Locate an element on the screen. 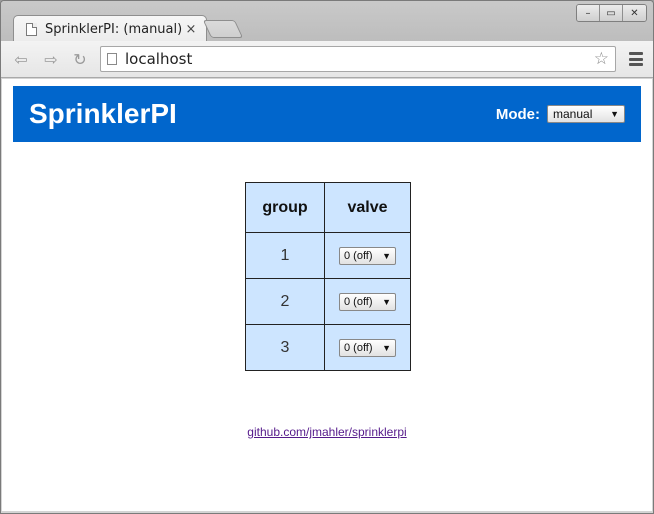  group-cell: 2 is located at coordinates (285, 301).